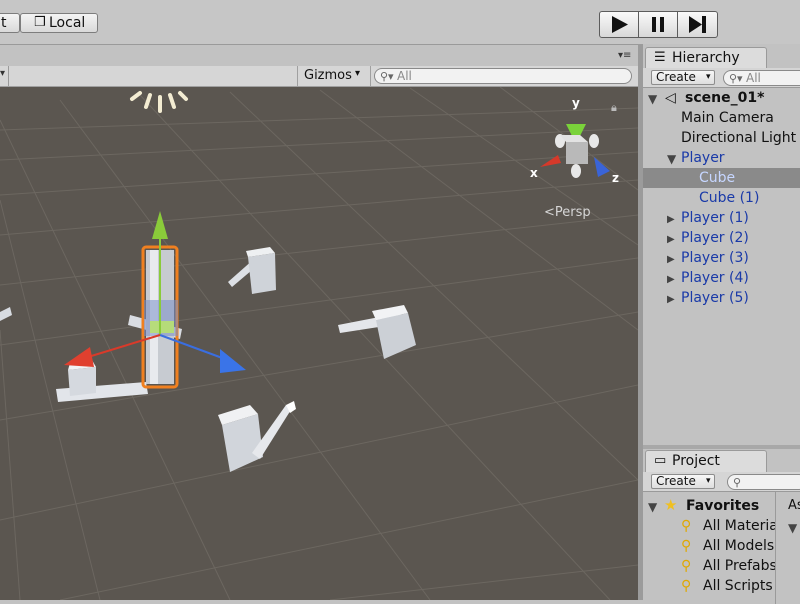 Image resolution: width=800 pixels, height=604 pixels. What do you see at coordinates (761, 78) in the screenshot?
I see `hierarchy-search-input: ⚲▾ All` at bounding box center [761, 78].